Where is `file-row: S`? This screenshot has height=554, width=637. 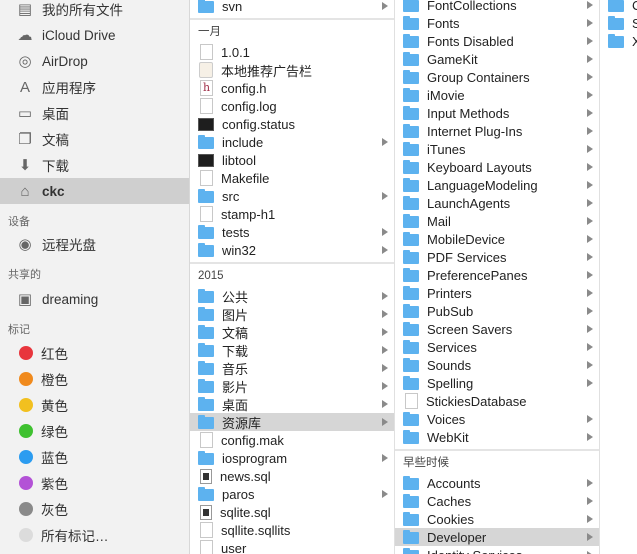 file-row: S is located at coordinates (618, 23).